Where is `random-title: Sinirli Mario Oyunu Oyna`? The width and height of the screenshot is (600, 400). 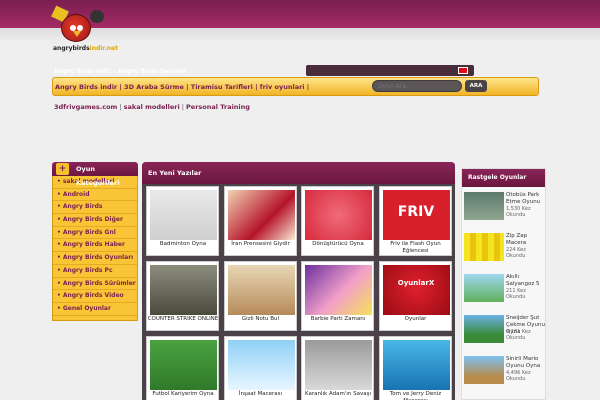 random-title: Sinirli Mario Oyunu Oyna is located at coordinates (526, 363).